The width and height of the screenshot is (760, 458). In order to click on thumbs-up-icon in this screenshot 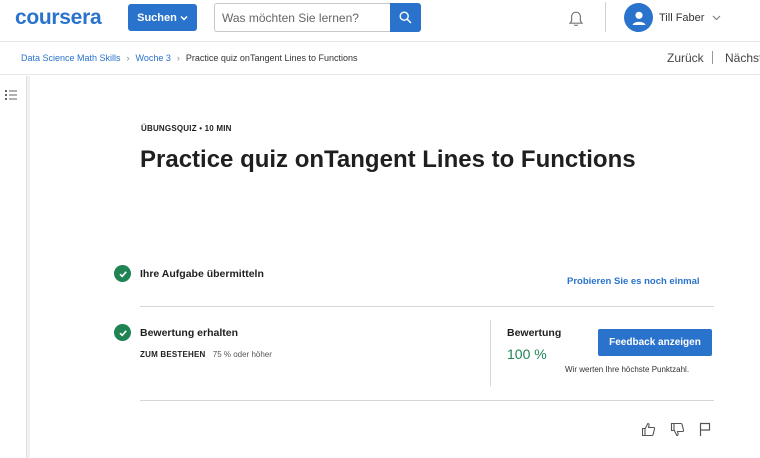, I will do `click(648, 429)`.